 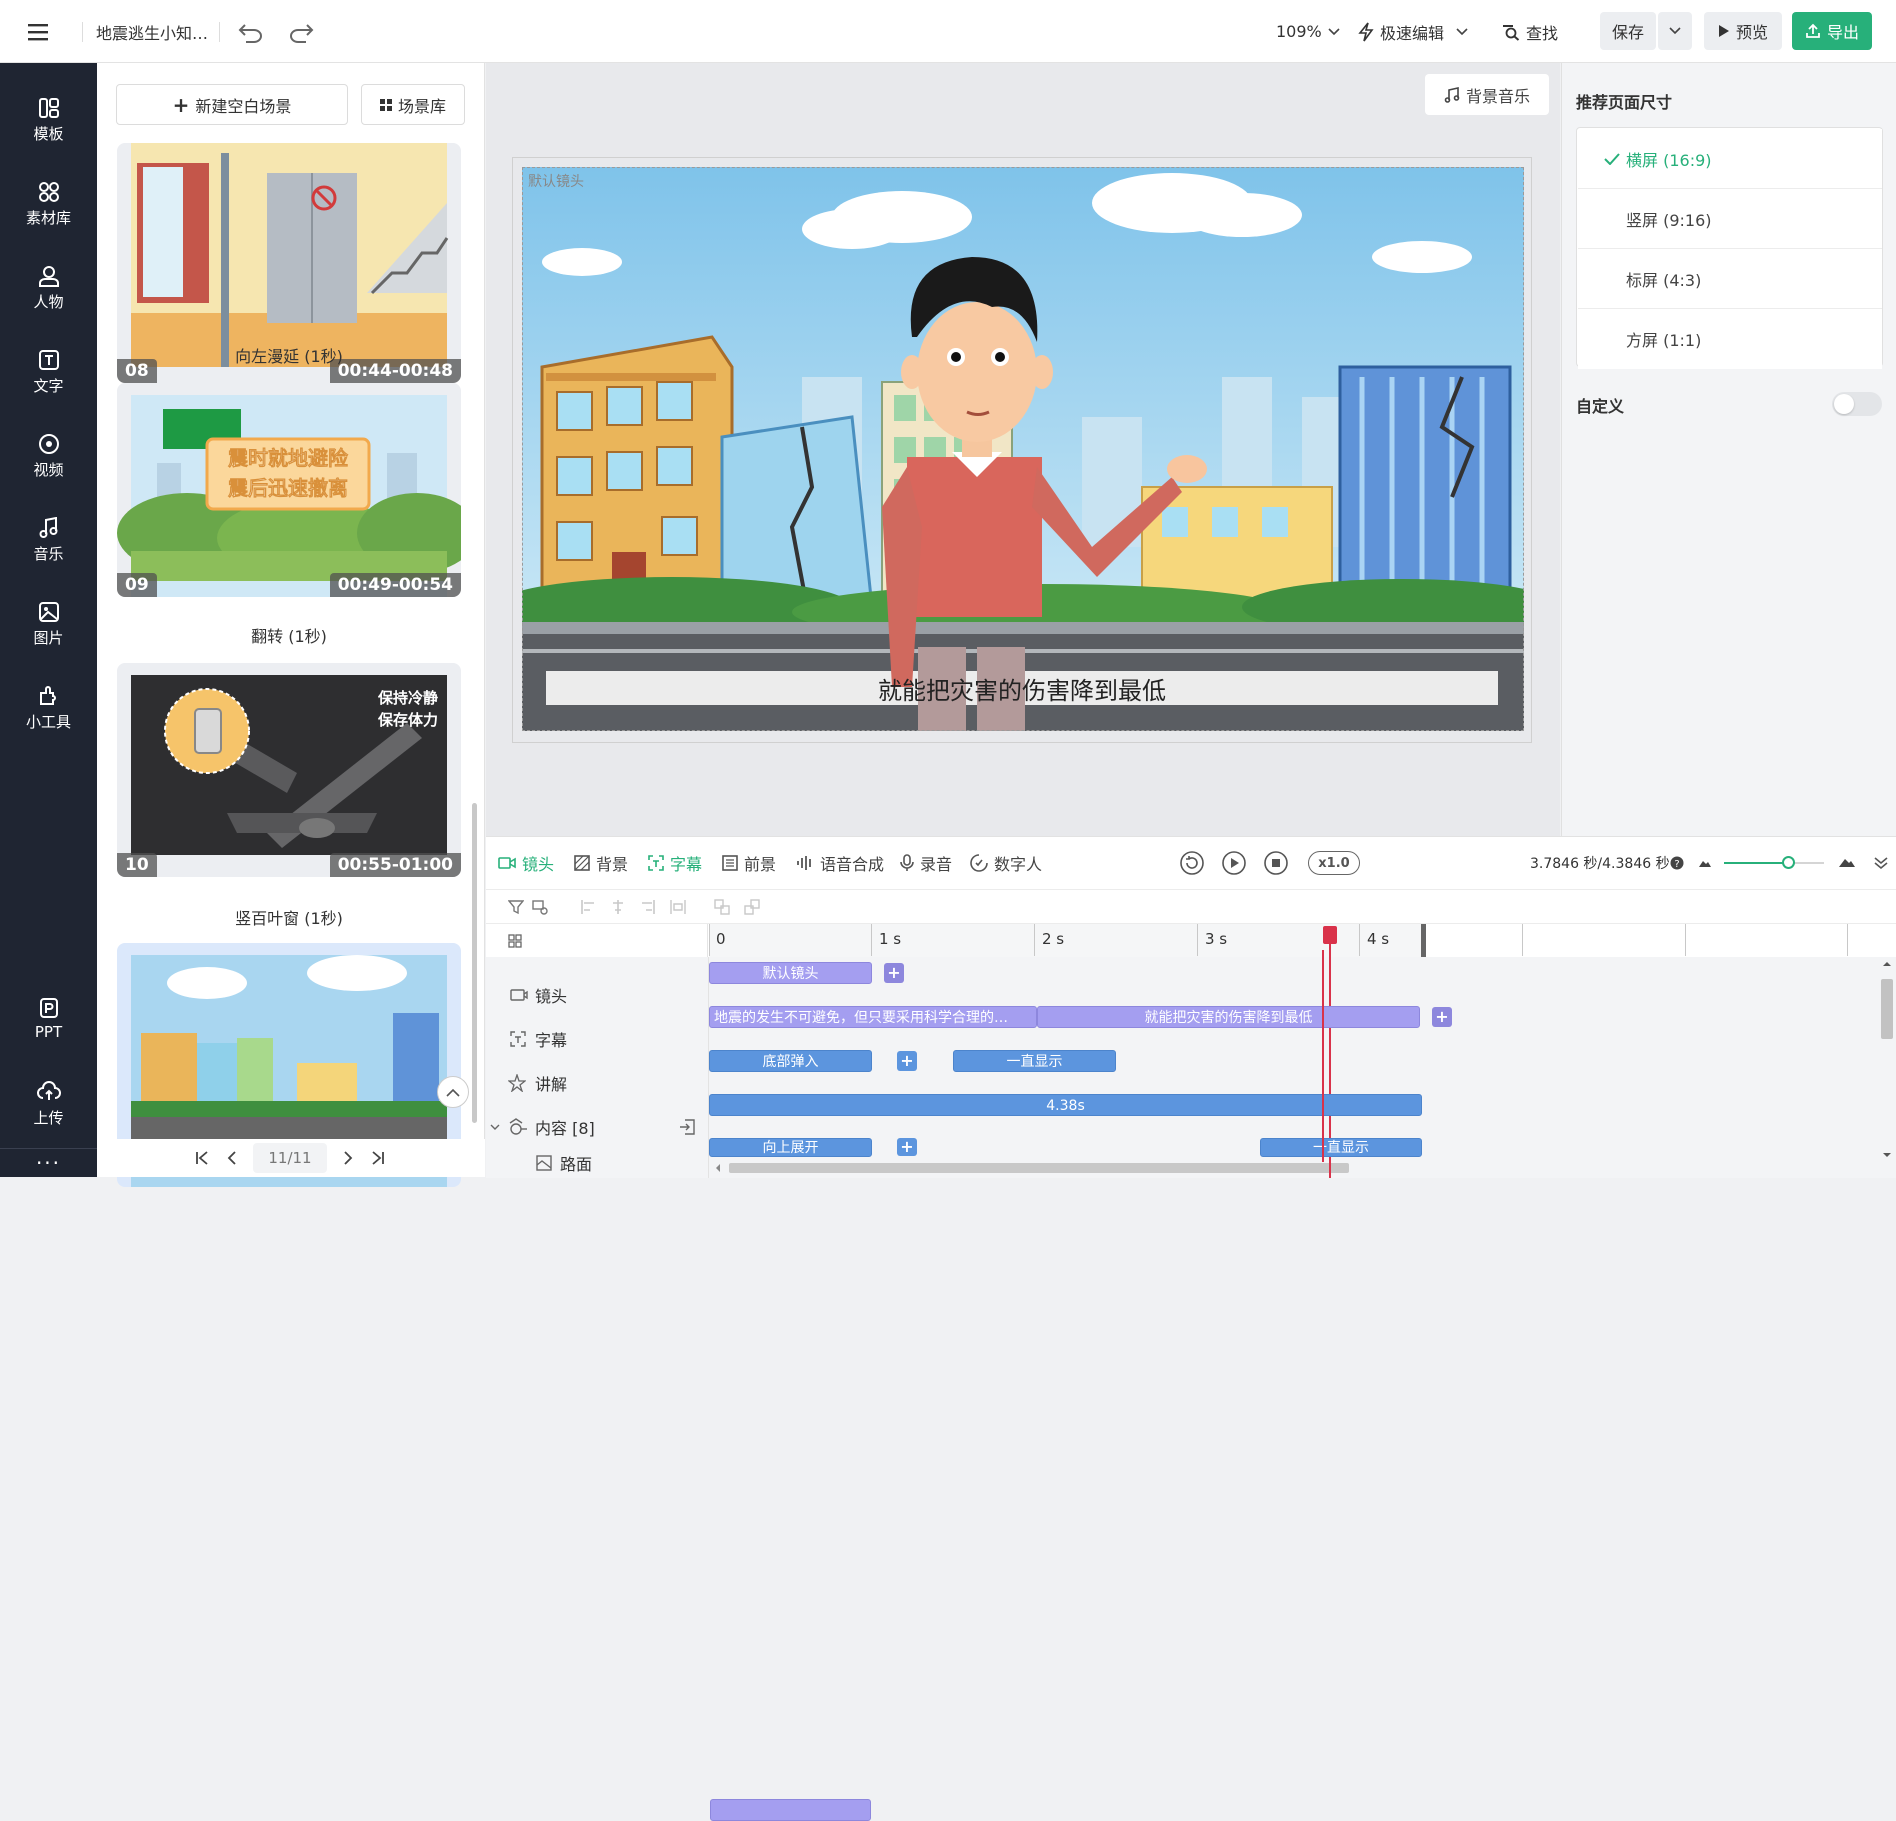 What do you see at coordinates (202, 1158) in the screenshot?
I see `first-page-icon` at bounding box center [202, 1158].